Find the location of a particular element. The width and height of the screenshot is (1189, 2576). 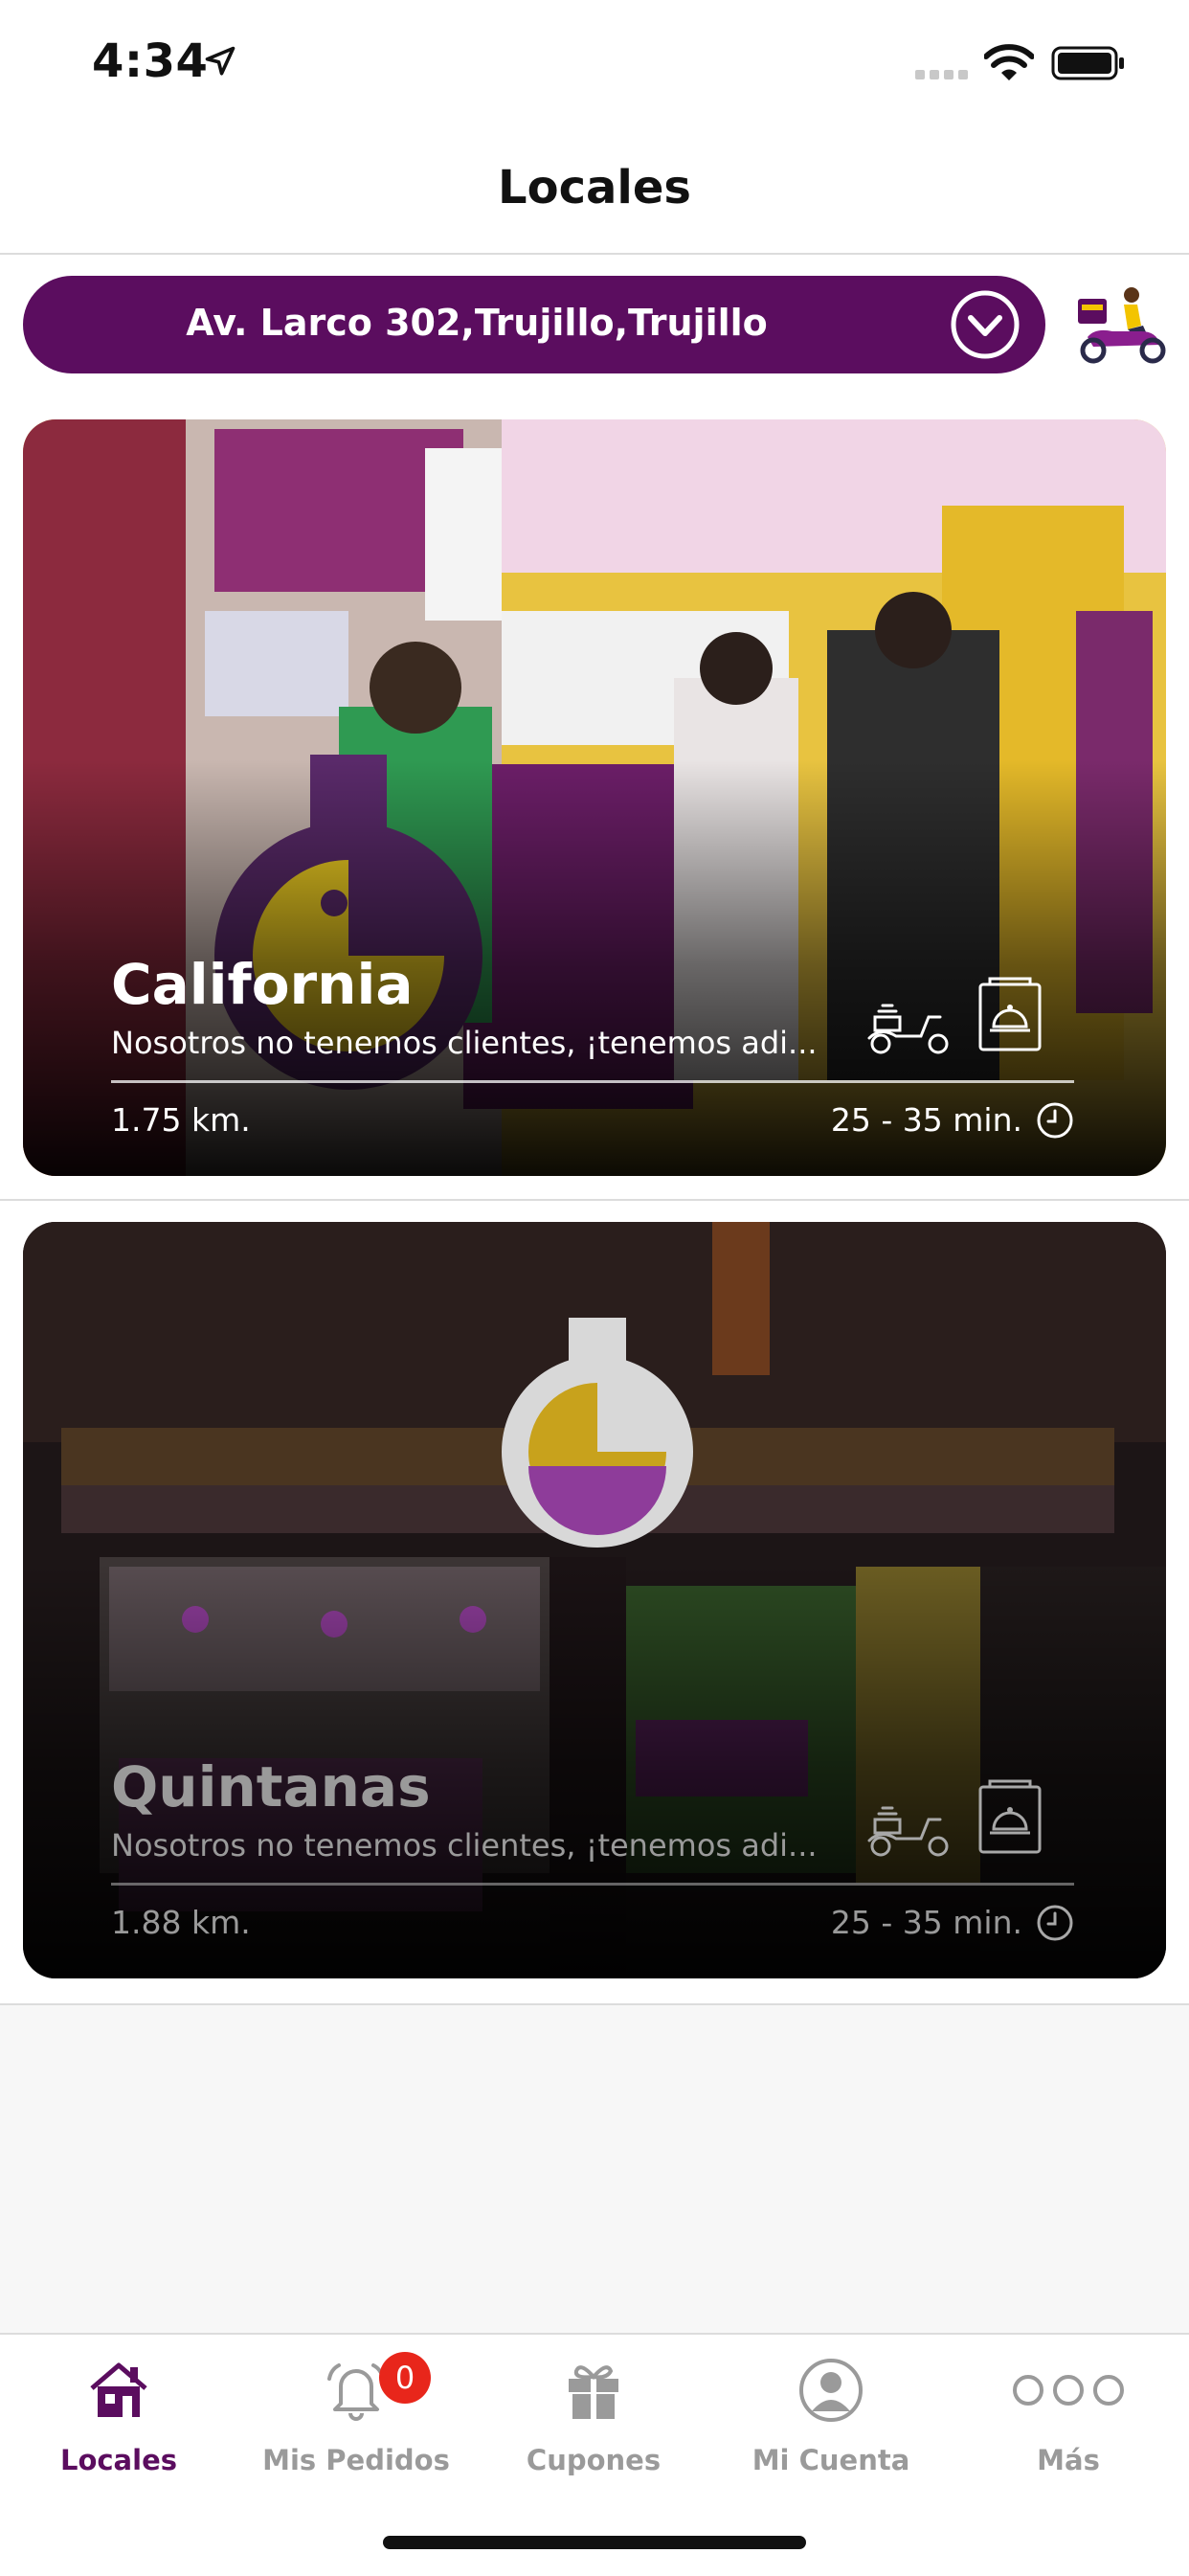

store-name: Quintanas is located at coordinates (271, 1786).